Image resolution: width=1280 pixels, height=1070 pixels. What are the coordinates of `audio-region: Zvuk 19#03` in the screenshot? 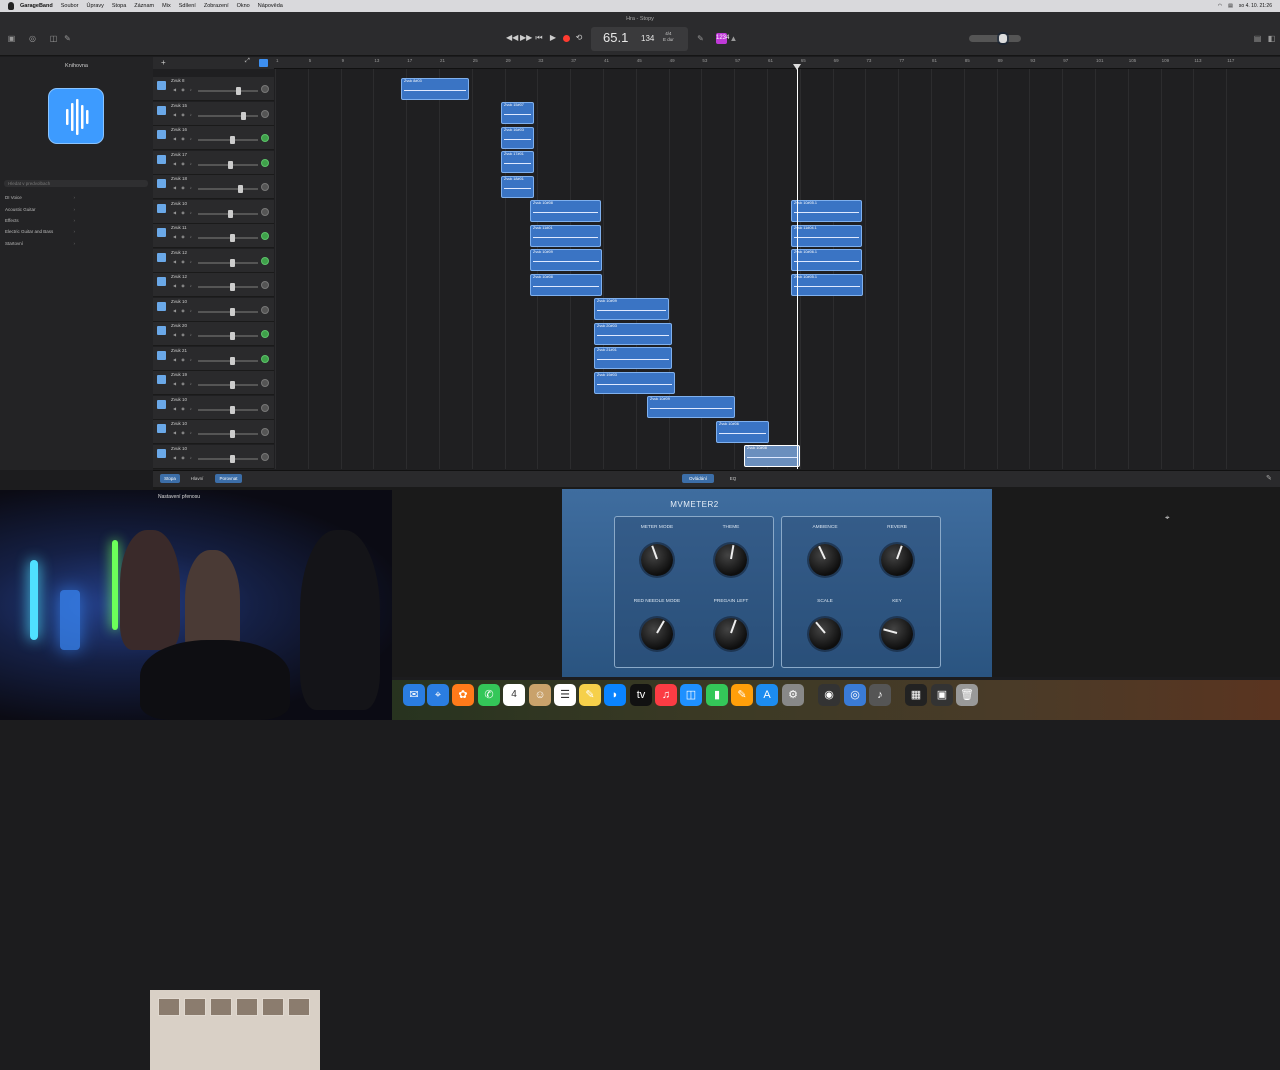 It's located at (634, 383).